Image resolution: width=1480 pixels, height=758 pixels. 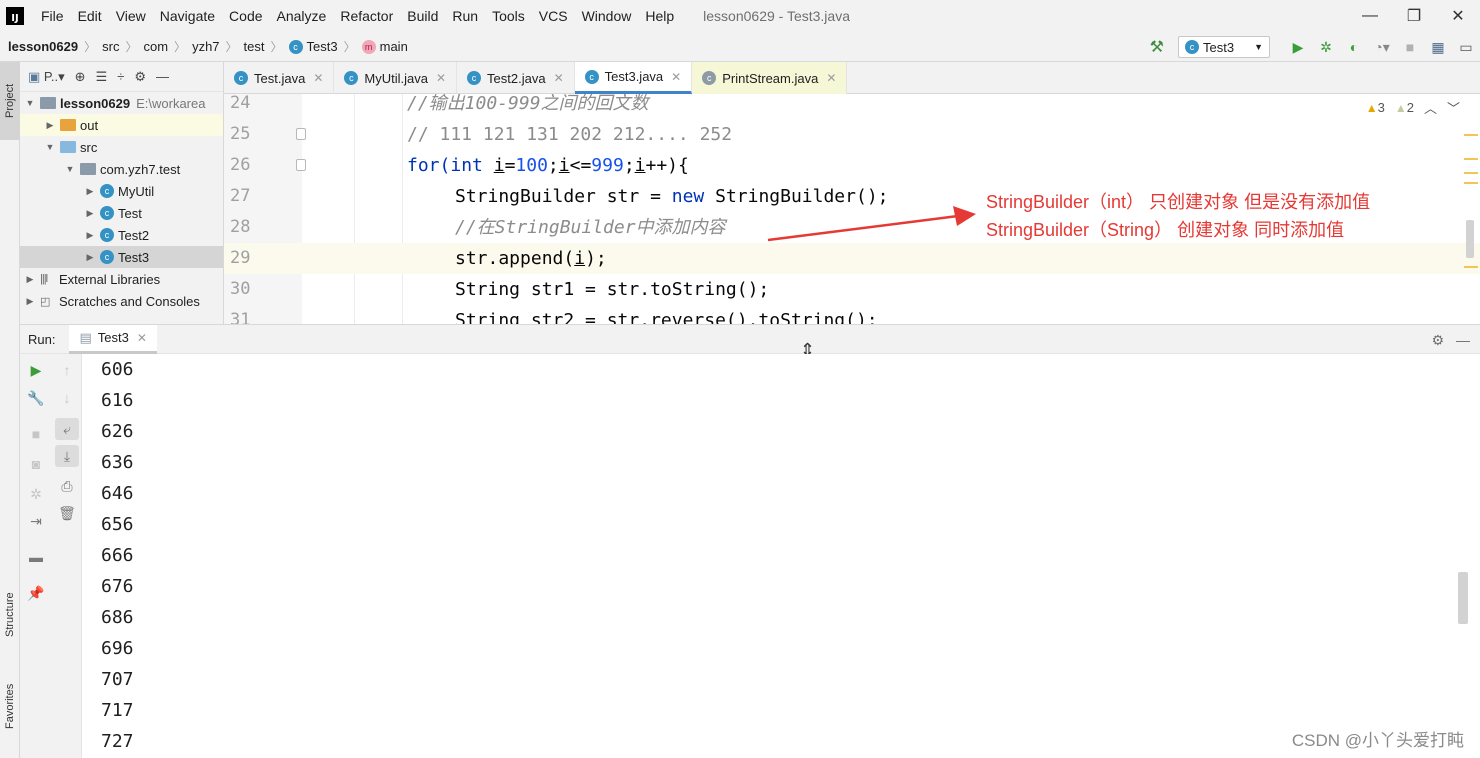 What do you see at coordinates (1377, 740) in the screenshot?
I see `watermark: CSDN @小丫头爱打盹` at bounding box center [1377, 740].